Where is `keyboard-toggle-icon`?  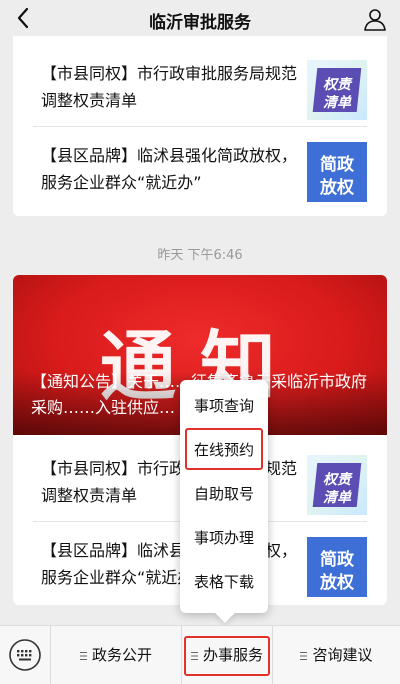
keyboard-toggle-icon is located at coordinates (25, 655).